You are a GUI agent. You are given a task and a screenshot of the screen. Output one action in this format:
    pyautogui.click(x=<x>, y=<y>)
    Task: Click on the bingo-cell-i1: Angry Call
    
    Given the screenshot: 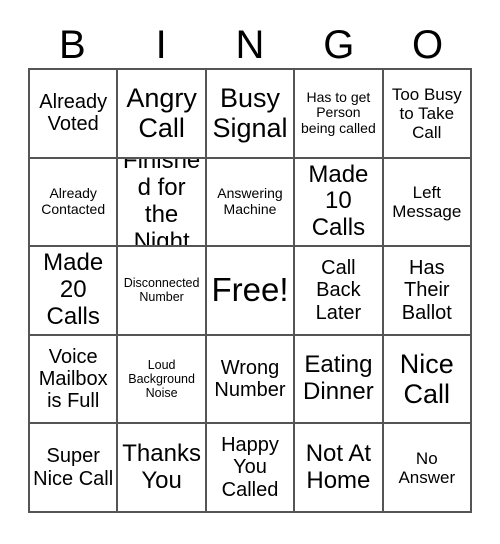 What is the action you would take?
    pyautogui.click(x=162, y=114)
    